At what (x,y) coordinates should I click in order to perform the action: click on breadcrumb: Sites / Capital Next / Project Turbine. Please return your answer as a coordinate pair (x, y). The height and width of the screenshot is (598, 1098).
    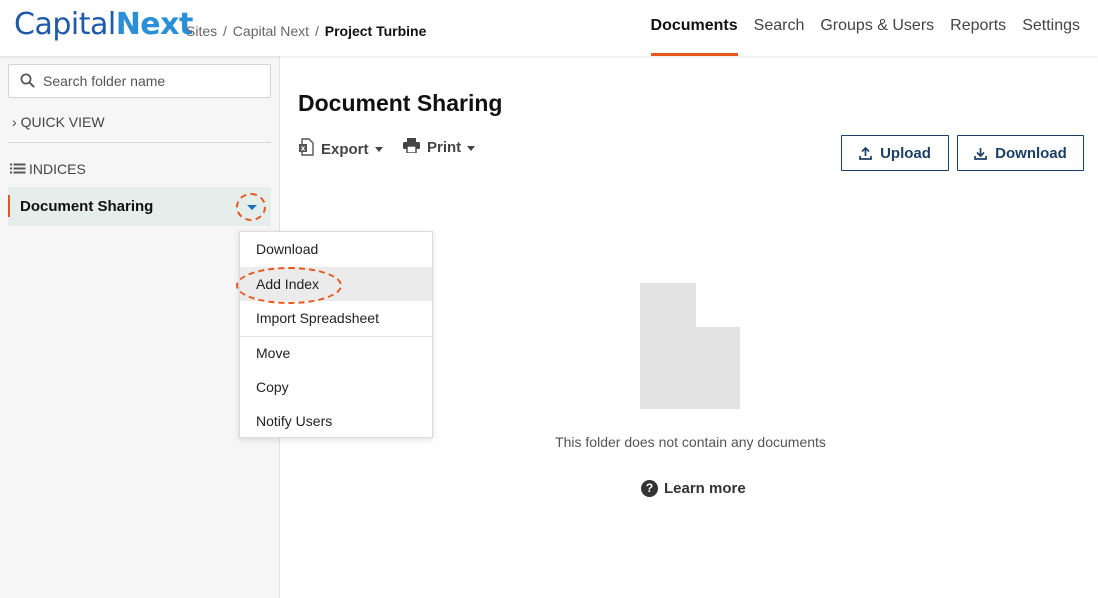
    Looking at the image, I should click on (306, 31).